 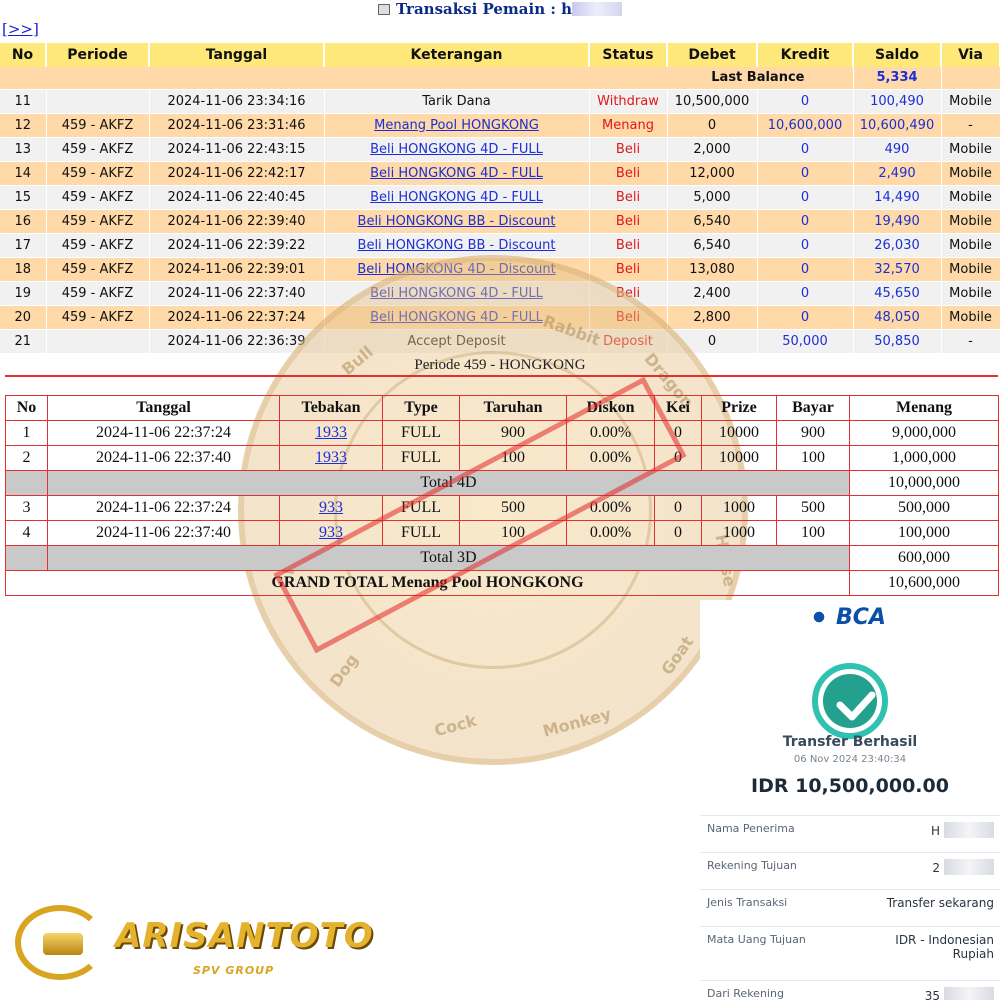 I want to click on bet-menang-cell: 9,000,000, so click(x=924, y=433).